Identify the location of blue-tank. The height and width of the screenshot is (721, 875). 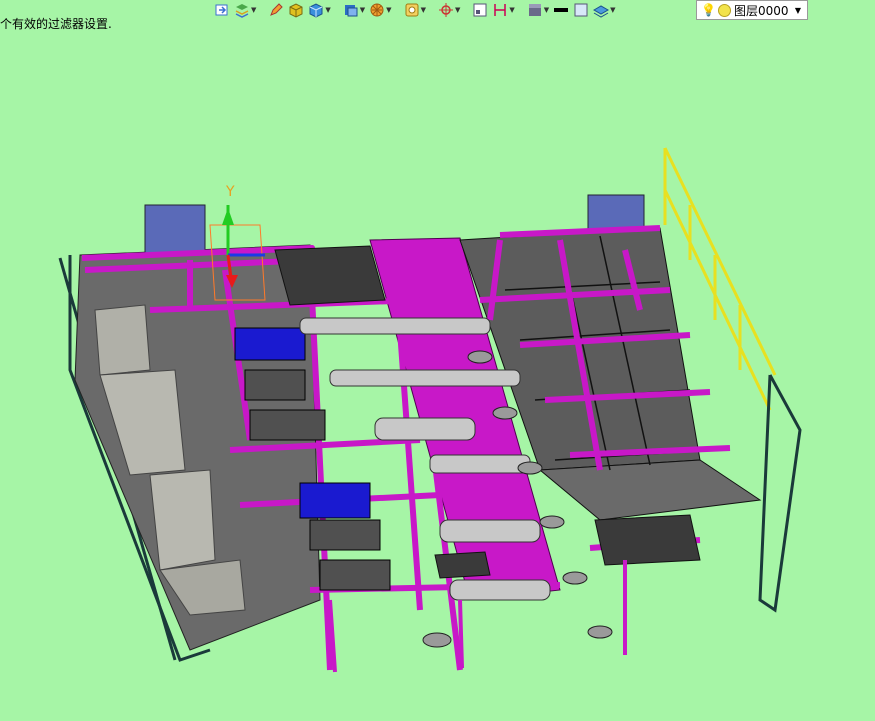
(175, 230).